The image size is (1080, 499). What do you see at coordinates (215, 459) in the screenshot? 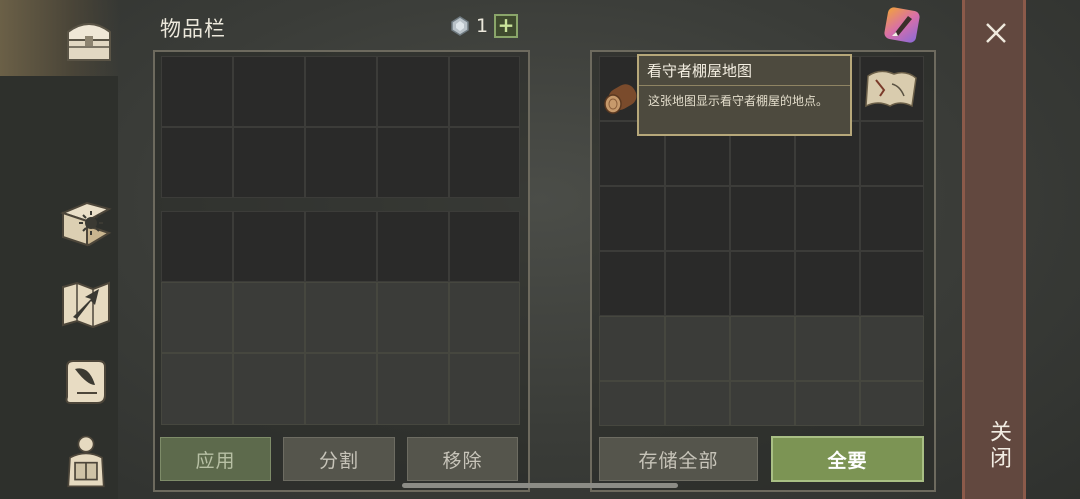
I see `apply-button: 应用` at bounding box center [215, 459].